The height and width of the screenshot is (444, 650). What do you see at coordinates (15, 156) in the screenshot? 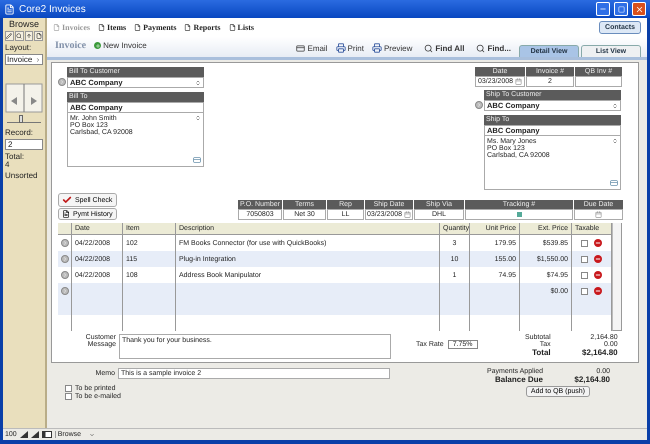
I see `total-label: Total:` at bounding box center [15, 156].